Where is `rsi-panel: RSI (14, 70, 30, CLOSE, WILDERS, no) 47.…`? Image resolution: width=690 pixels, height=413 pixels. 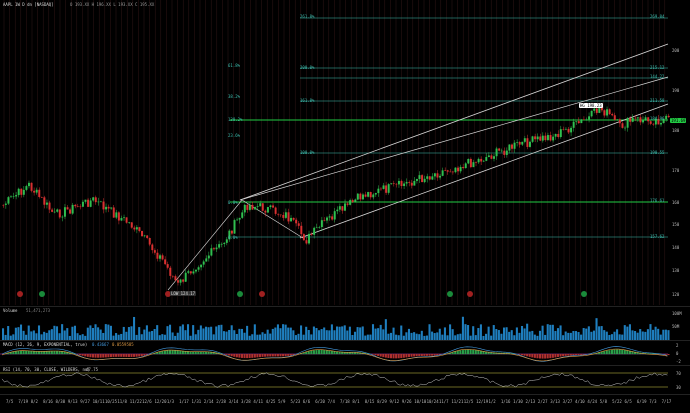 rsi-panel: RSI (14, 70, 30, CLOSE, WILDERS, no) 47.… is located at coordinates (345, 379).